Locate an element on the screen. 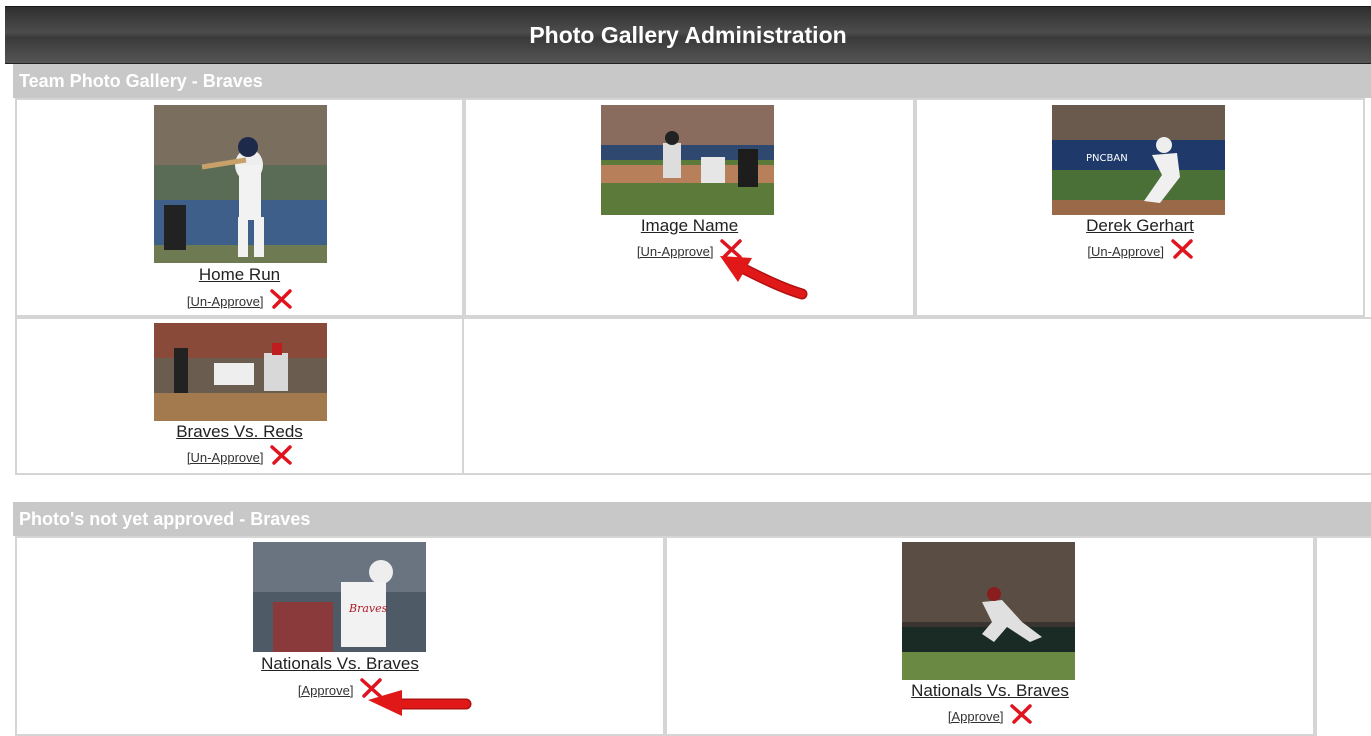  page-title: Photo Gallery Administration is located at coordinates (688, 34).